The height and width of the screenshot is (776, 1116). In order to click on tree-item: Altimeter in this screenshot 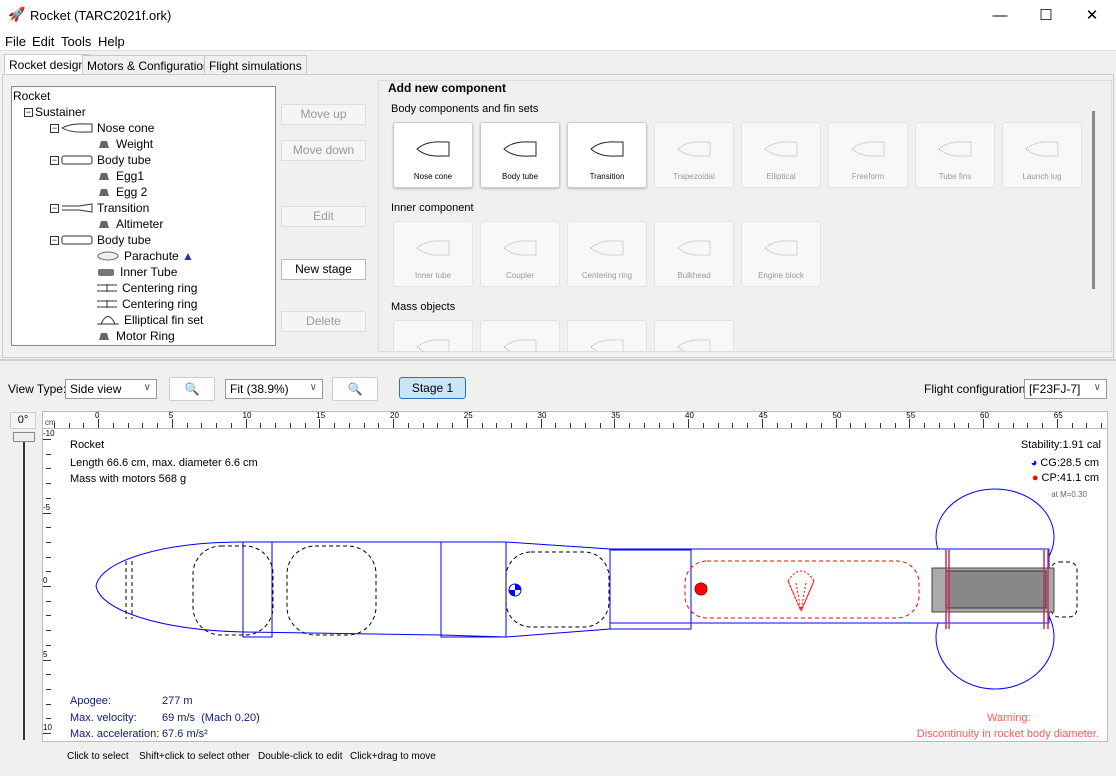, I will do `click(129, 224)`.